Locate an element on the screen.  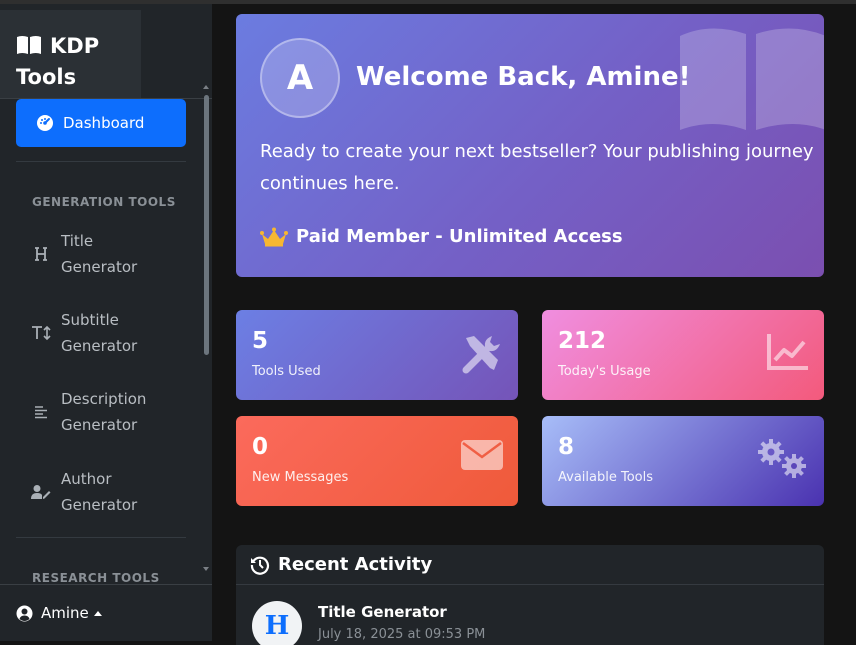
scroll-up-arrow-icon is located at coordinates (206, 87).